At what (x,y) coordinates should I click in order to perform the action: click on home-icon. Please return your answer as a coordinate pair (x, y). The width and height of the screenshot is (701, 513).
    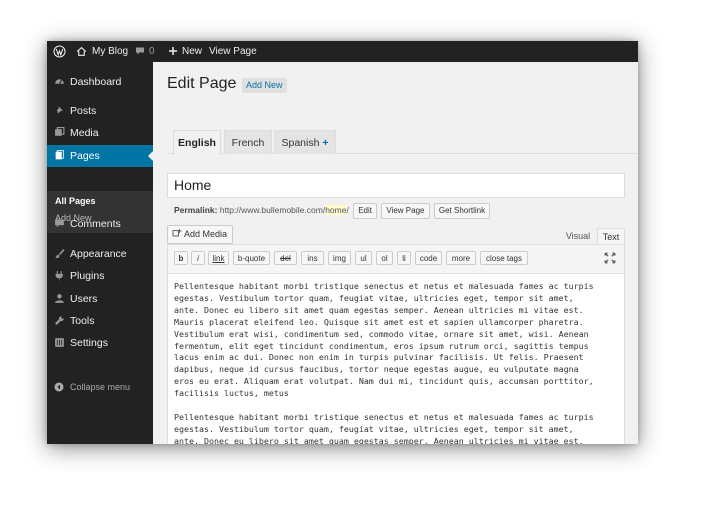
    Looking at the image, I should click on (81, 51).